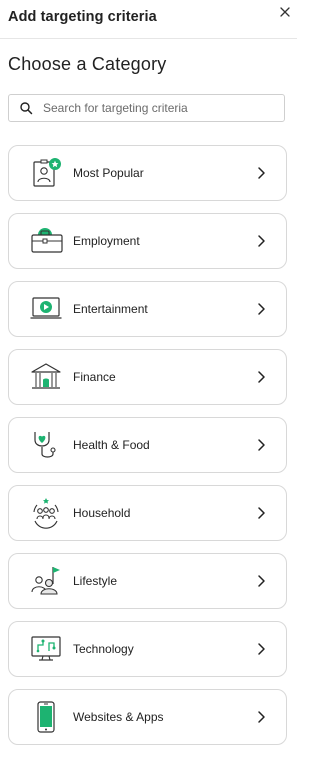 The width and height of the screenshot is (320, 765). Describe the element at coordinates (87, 64) in the screenshot. I see `section-title: Choose a Category` at that location.